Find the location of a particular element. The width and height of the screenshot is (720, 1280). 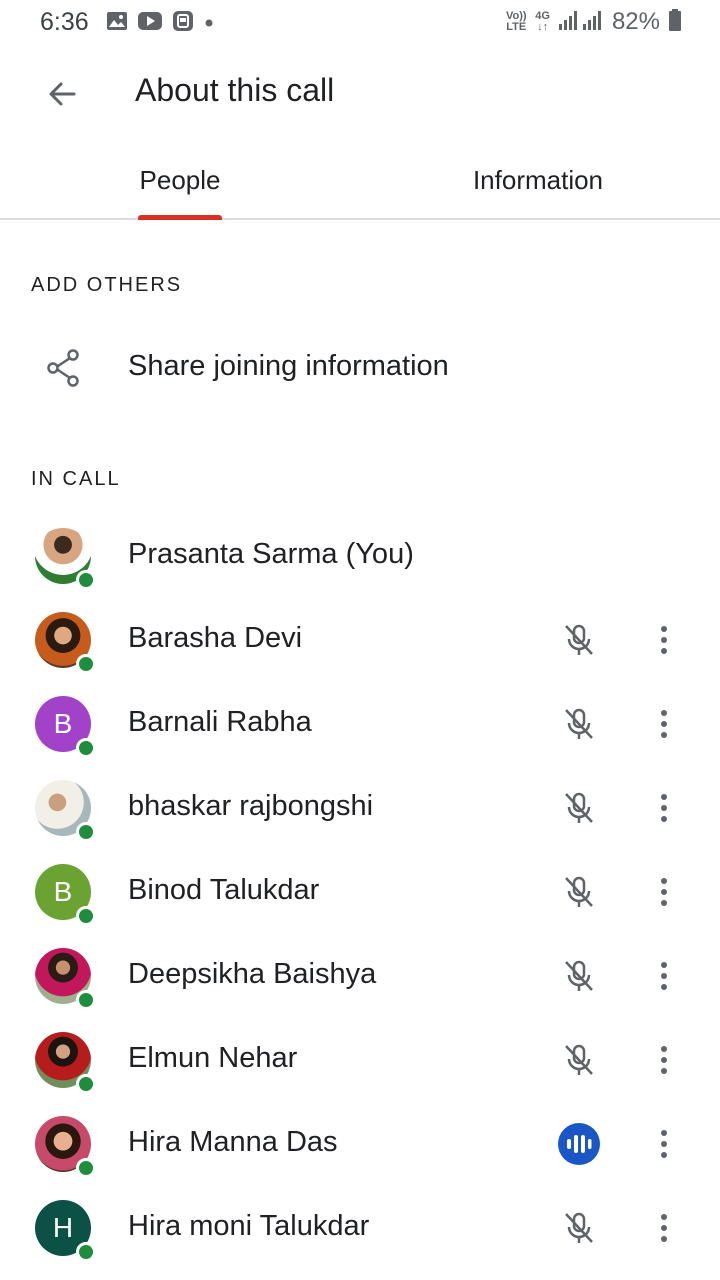

speaking-indicator-icon is located at coordinates (579, 1144).